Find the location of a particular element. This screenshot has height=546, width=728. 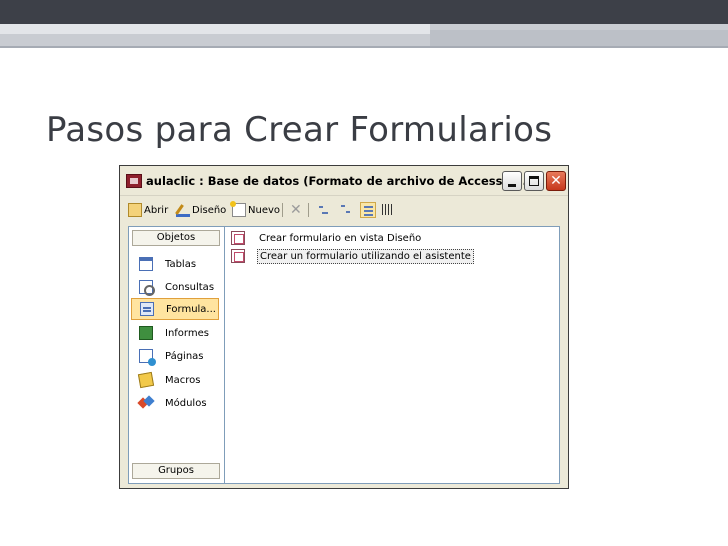

slide-top-bar is located at coordinates (364, 12).